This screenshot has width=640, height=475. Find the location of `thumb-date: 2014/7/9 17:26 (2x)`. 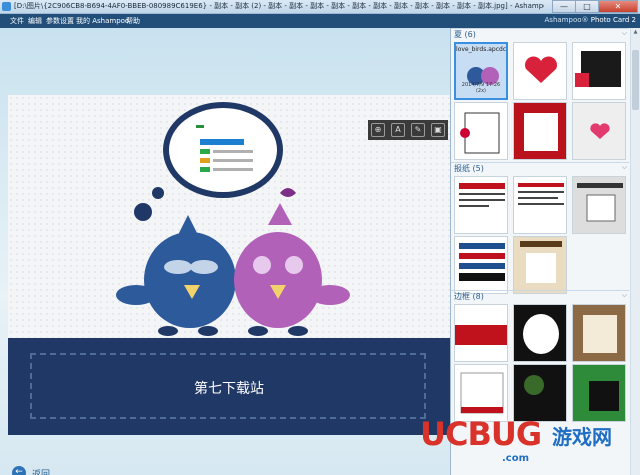

thumb-date: 2014/7/9 17:26 (2x) is located at coordinates (481, 88).